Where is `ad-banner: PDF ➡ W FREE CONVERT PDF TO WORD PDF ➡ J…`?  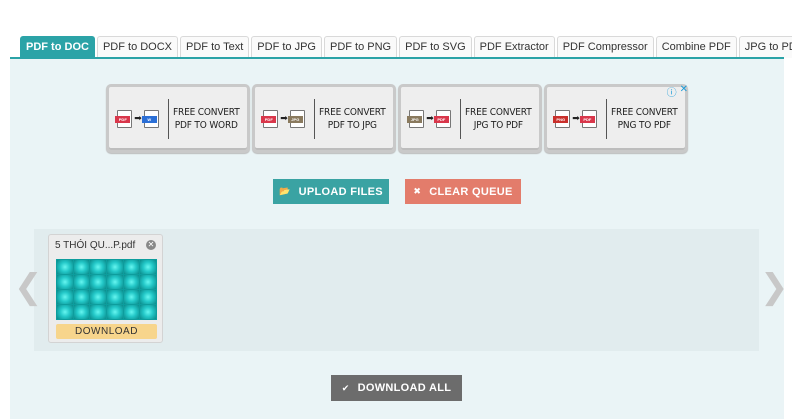
ad-banner: PDF ➡ W FREE CONVERT PDF TO WORD PDF ➡ J… is located at coordinates (397, 119).